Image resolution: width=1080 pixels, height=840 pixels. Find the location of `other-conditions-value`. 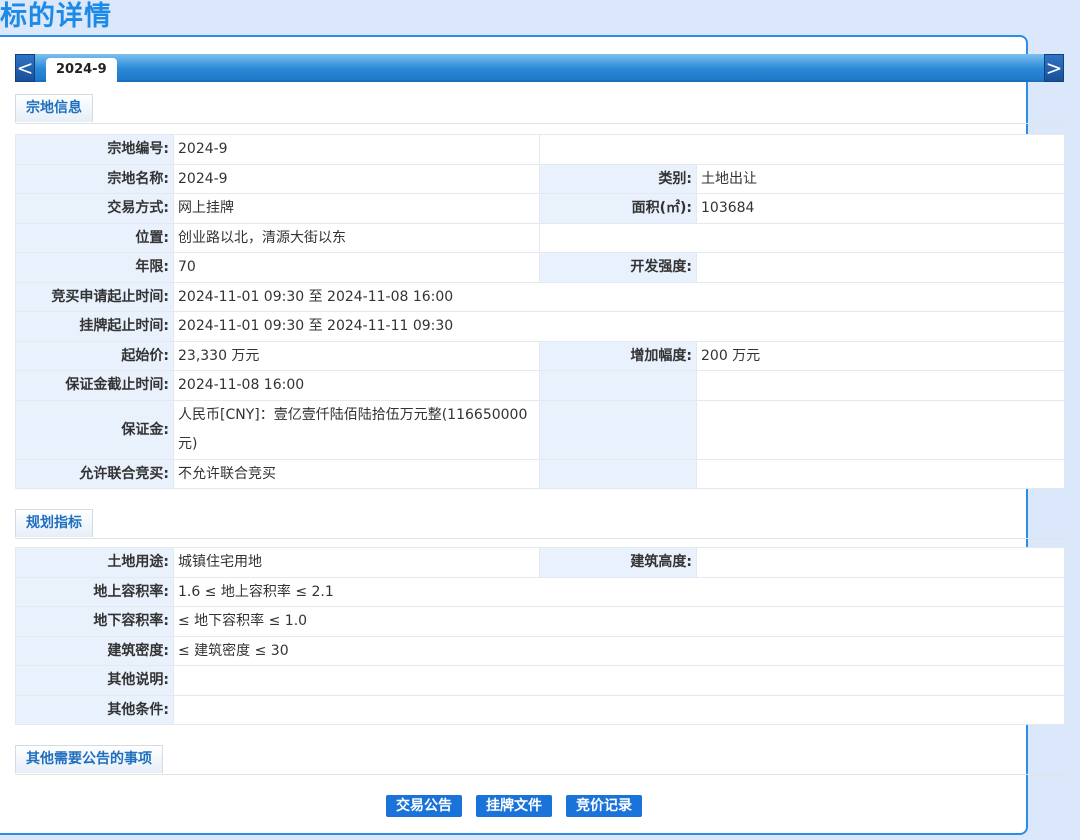

other-conditions-value is located at coordinates (619, 709).